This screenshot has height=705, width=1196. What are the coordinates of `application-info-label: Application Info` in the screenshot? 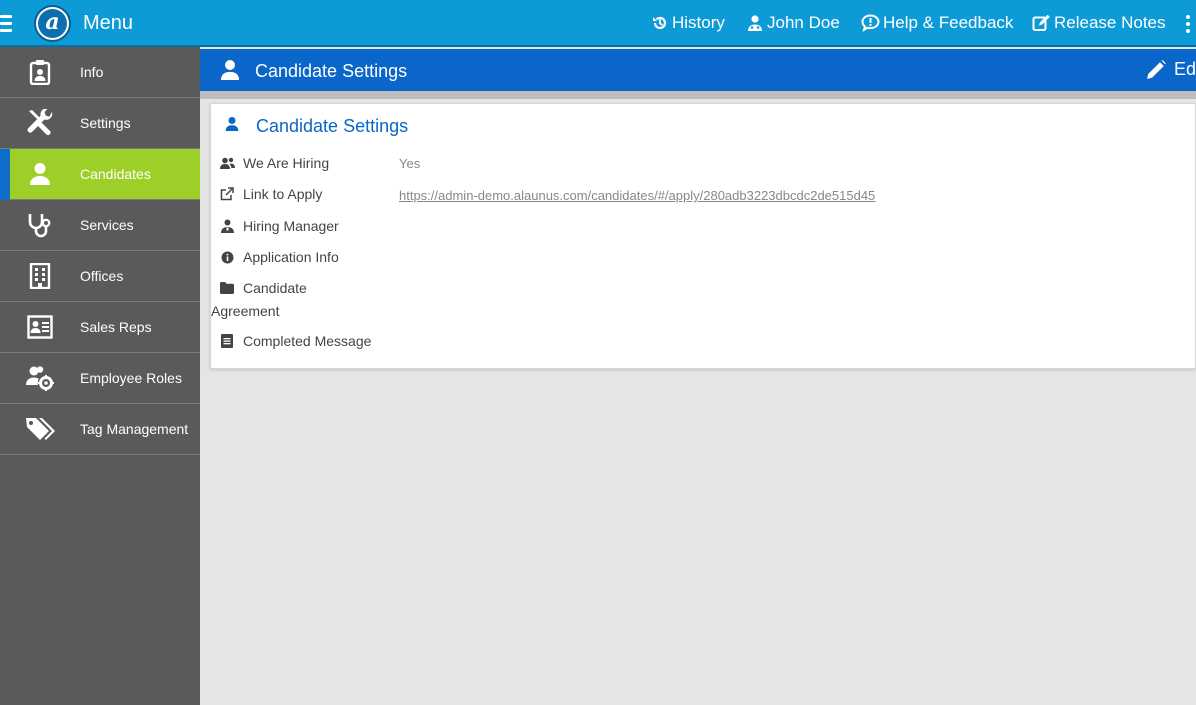 It's located at (275, 257).